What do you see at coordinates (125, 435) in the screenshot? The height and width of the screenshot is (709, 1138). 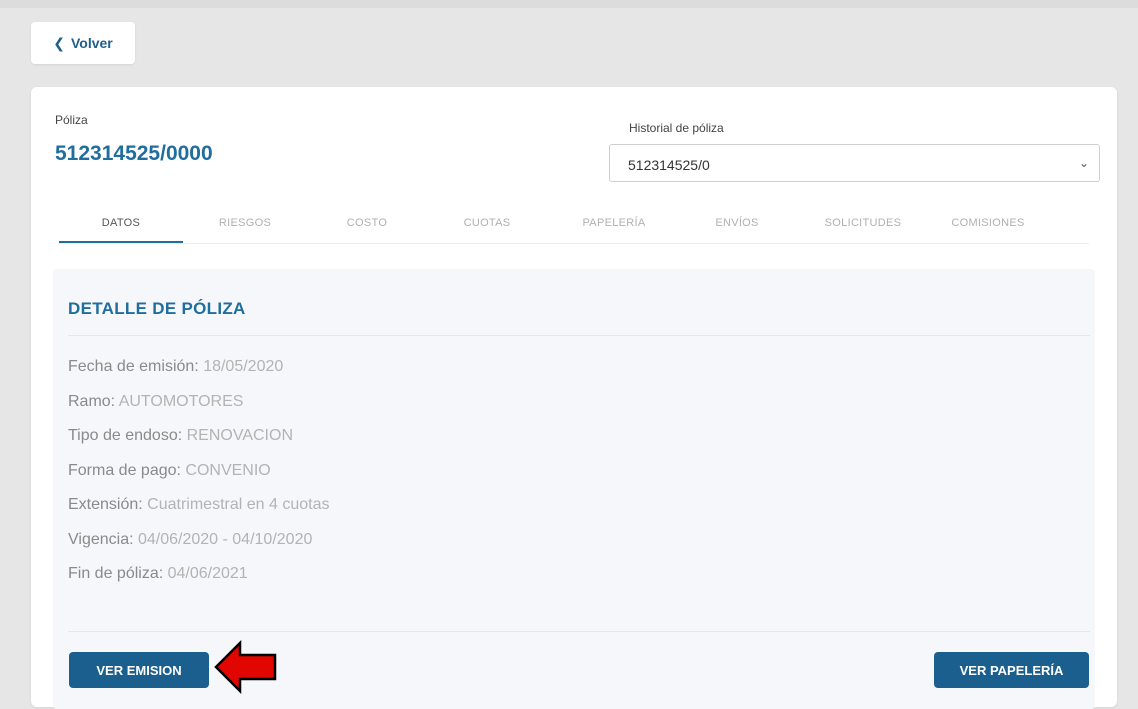 I see `field-label: Tipo de endoso:` at bounding box center [125, 435].